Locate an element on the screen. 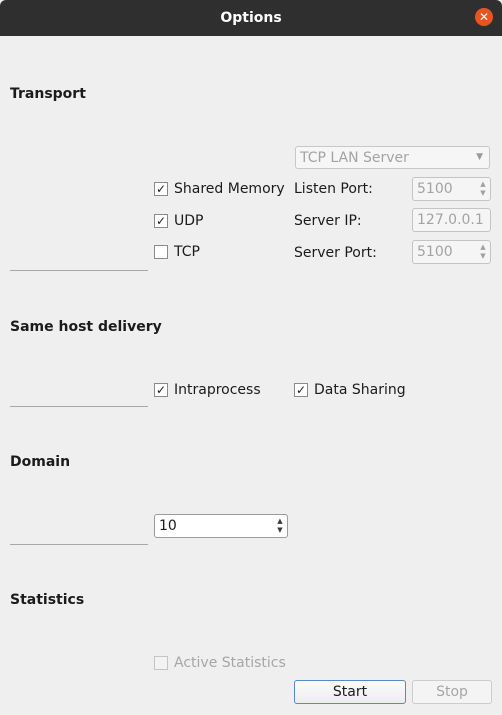 The width and height of the screenshot is (502, 715). title-bar: Options ✕ is located at coordinates (251, 18).